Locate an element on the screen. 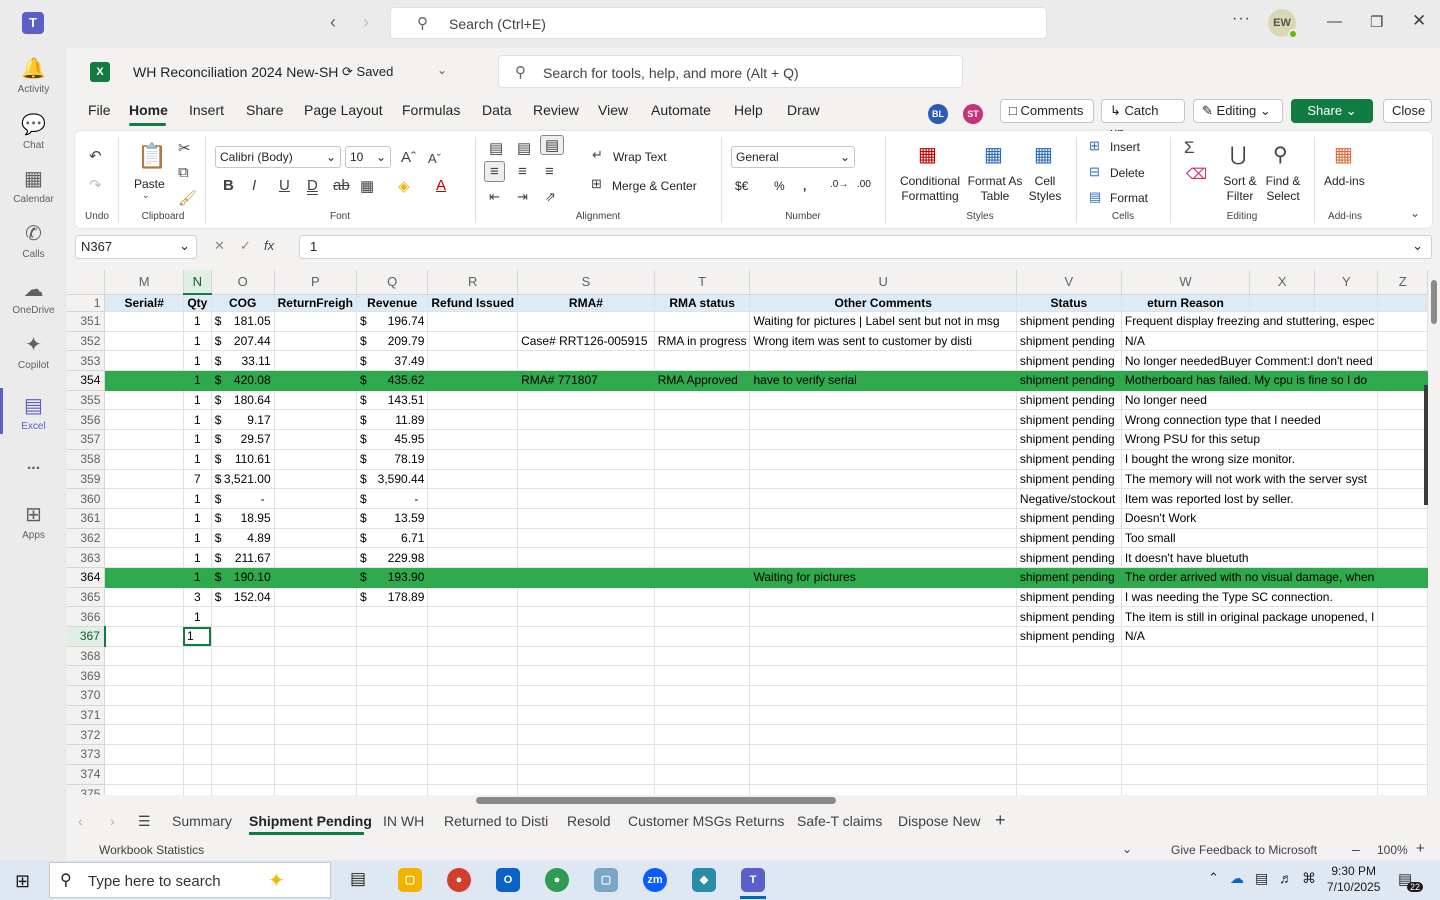  row-header: 374 is located at coordinates (86, 774).